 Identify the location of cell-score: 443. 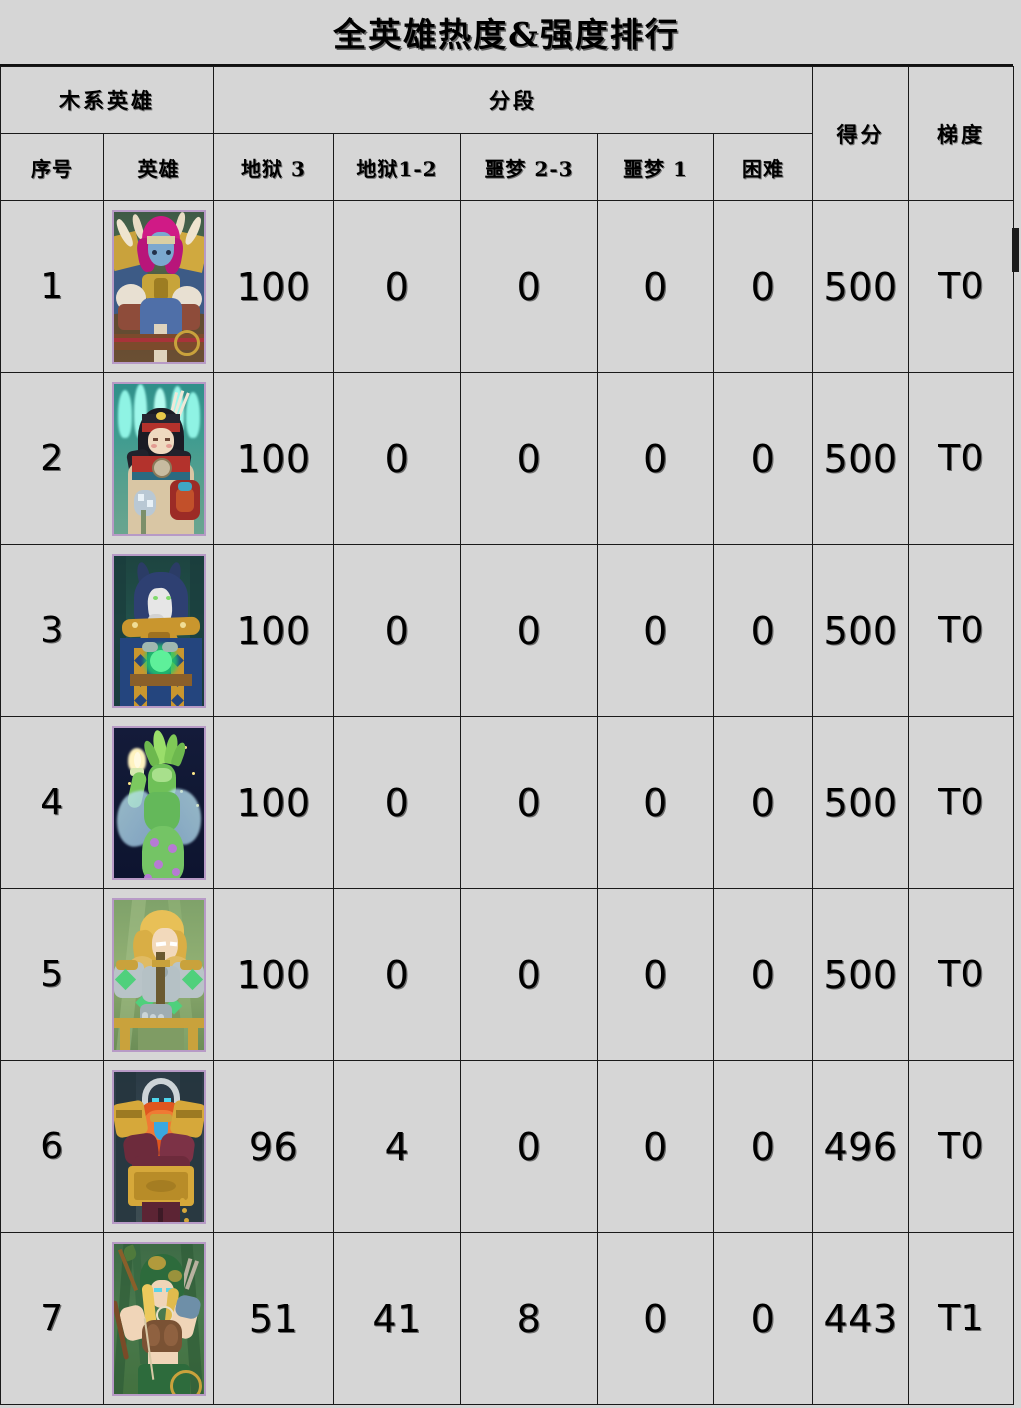
(861, 1318).